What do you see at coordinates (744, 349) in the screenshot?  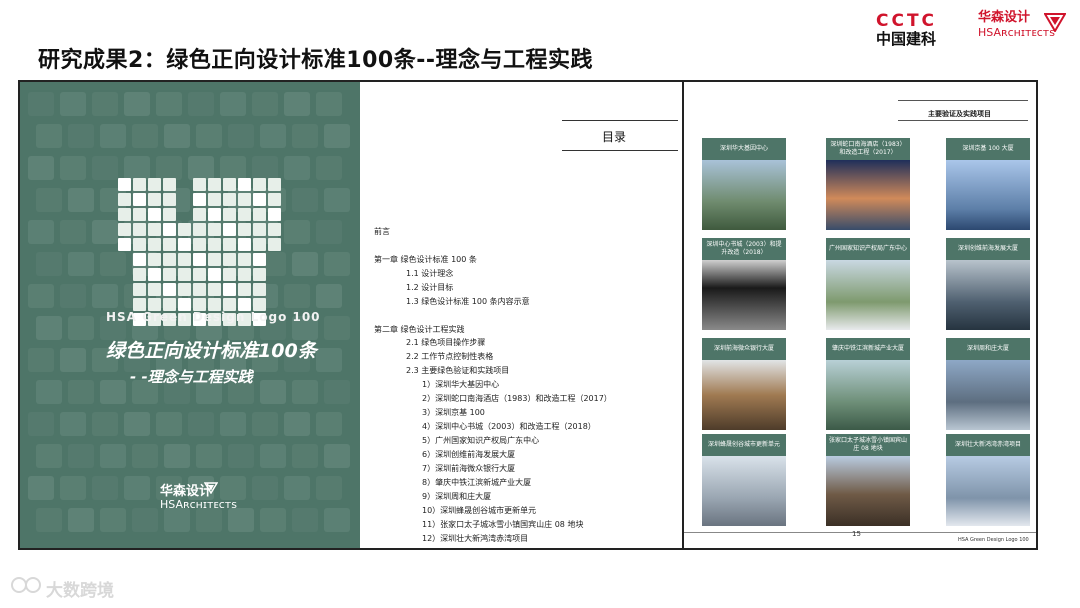 I see `project-tile-caption: 深圳前海微众银行大厦` at bounding box center [744, 349].